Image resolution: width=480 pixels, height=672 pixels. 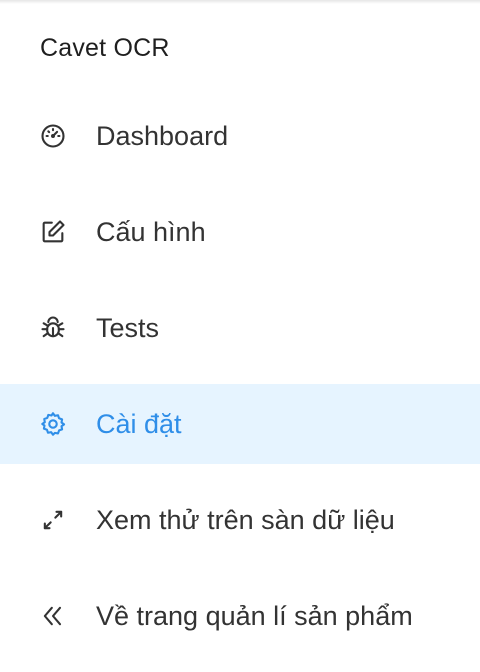 I want to click on menu-item-label: Tests, so click(x=128, y=328).